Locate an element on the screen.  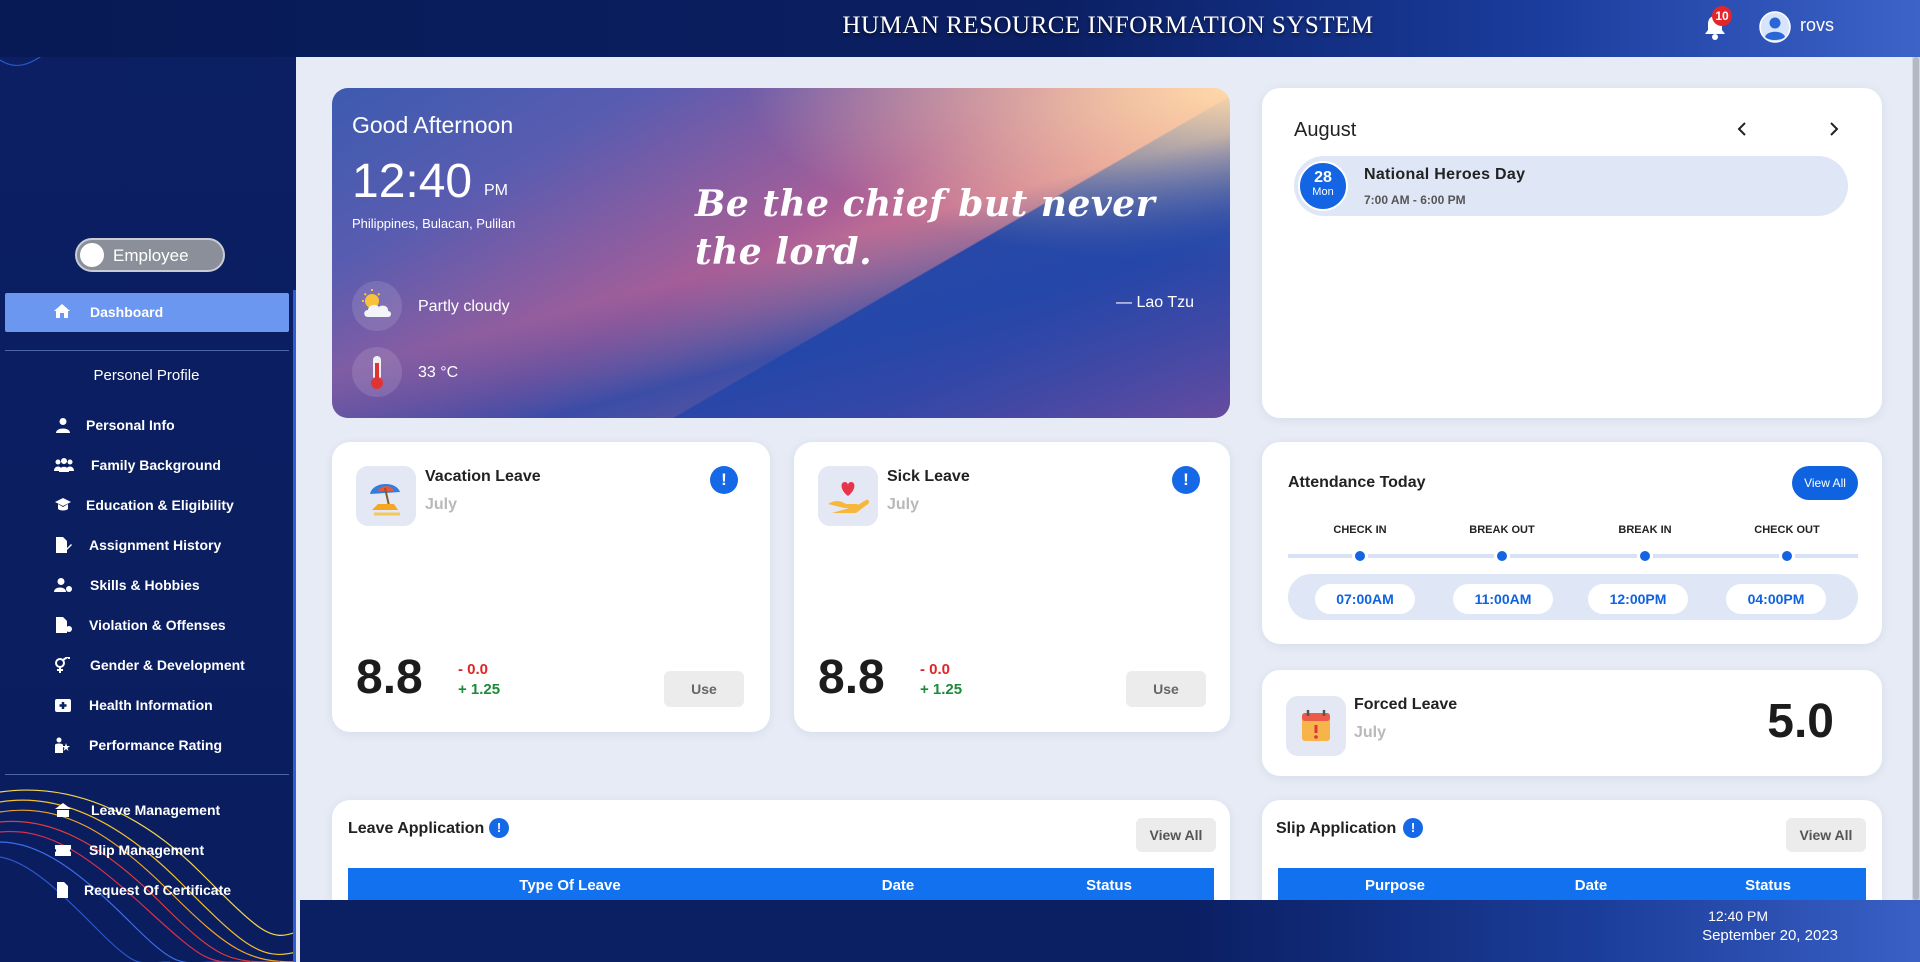
event-name: National Heroes Day is located at coordinates (1445, 174).